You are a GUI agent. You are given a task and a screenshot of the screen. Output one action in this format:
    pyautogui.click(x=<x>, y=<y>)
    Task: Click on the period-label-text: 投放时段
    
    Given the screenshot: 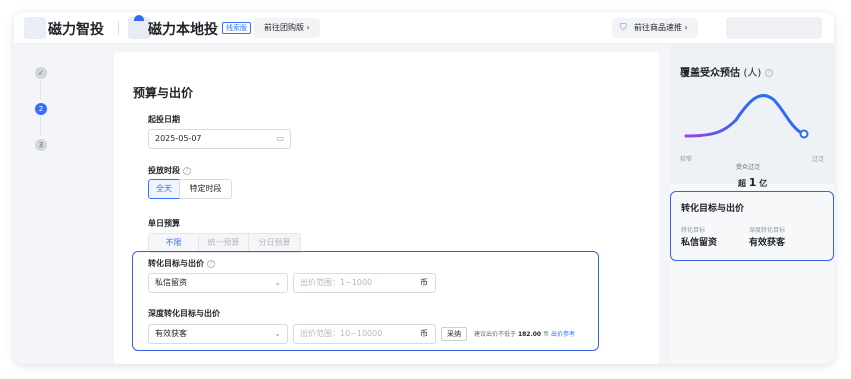 What is the action you would take?
    pyautogui.click(x=164, y=170)
    